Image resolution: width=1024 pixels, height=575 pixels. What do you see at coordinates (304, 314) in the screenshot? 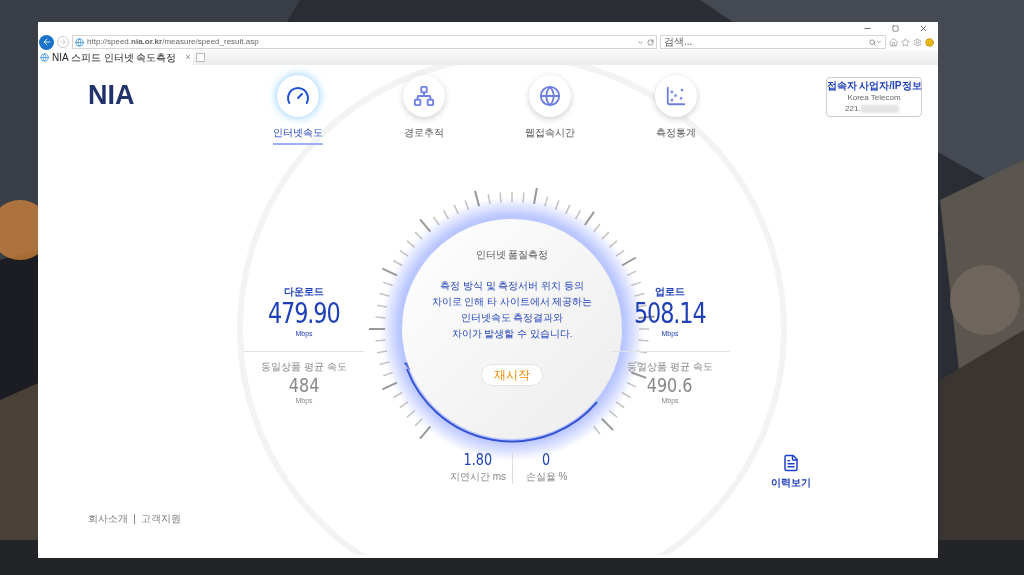
I see `stat-value: 479.90` at bounding box center [304, 314].